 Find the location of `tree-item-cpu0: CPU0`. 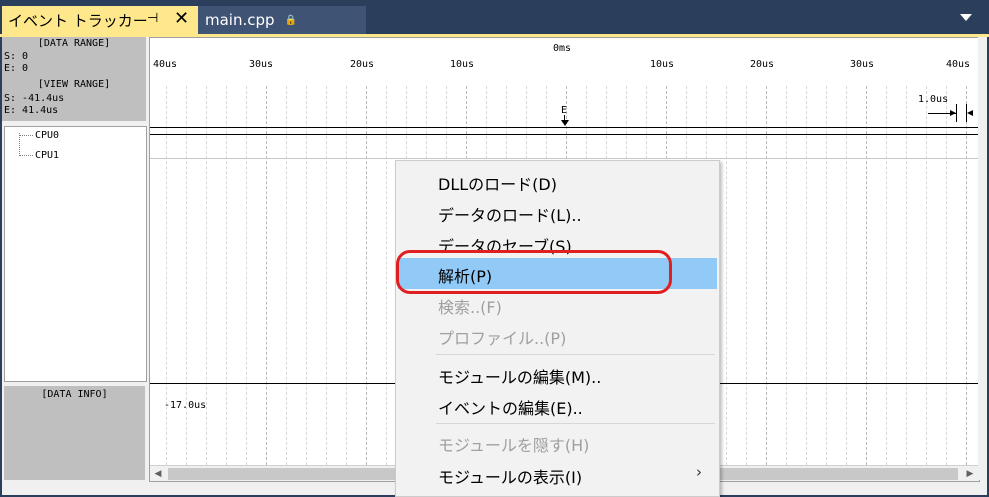

tree-item-cpu0: CPU0 is located at coordinates (47, 135).